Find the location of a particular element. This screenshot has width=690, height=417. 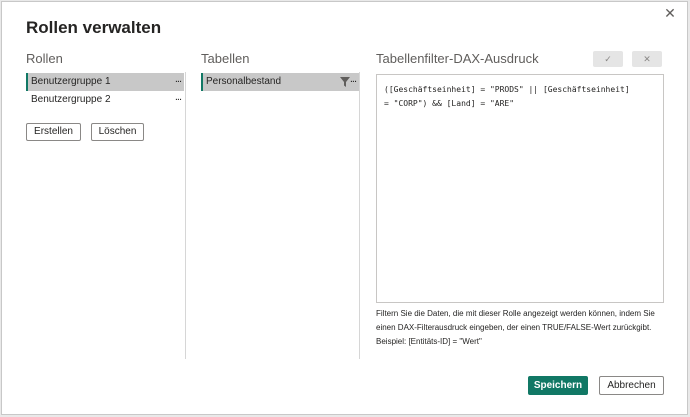

dialog-title: Rollen verwalten is located at coordinates (94, 27).